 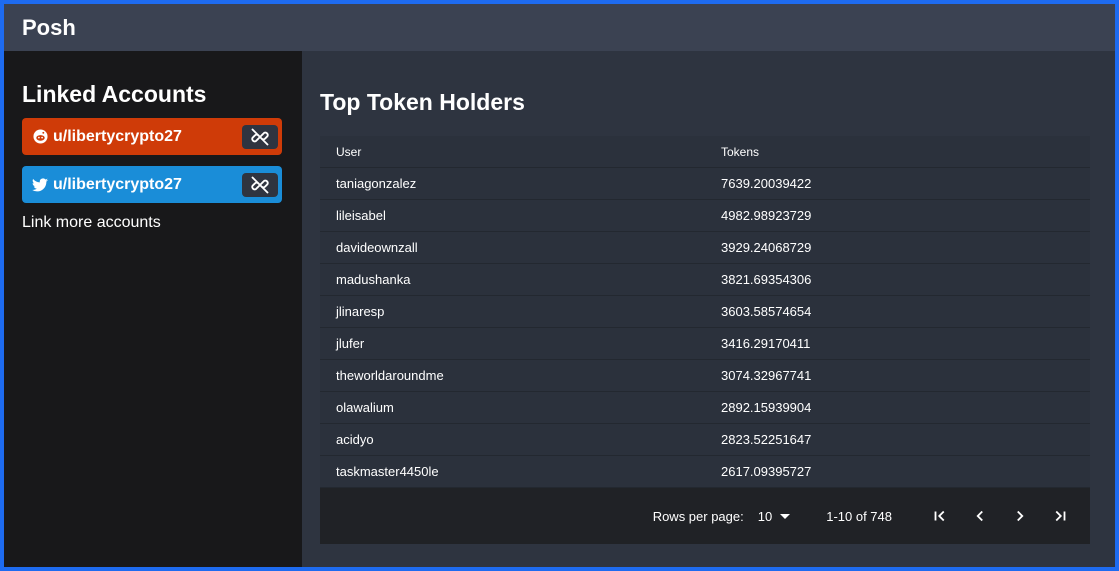 I want to click on table-row: taskmaster4450le 2617.09395727, so click(x=705, y=472).